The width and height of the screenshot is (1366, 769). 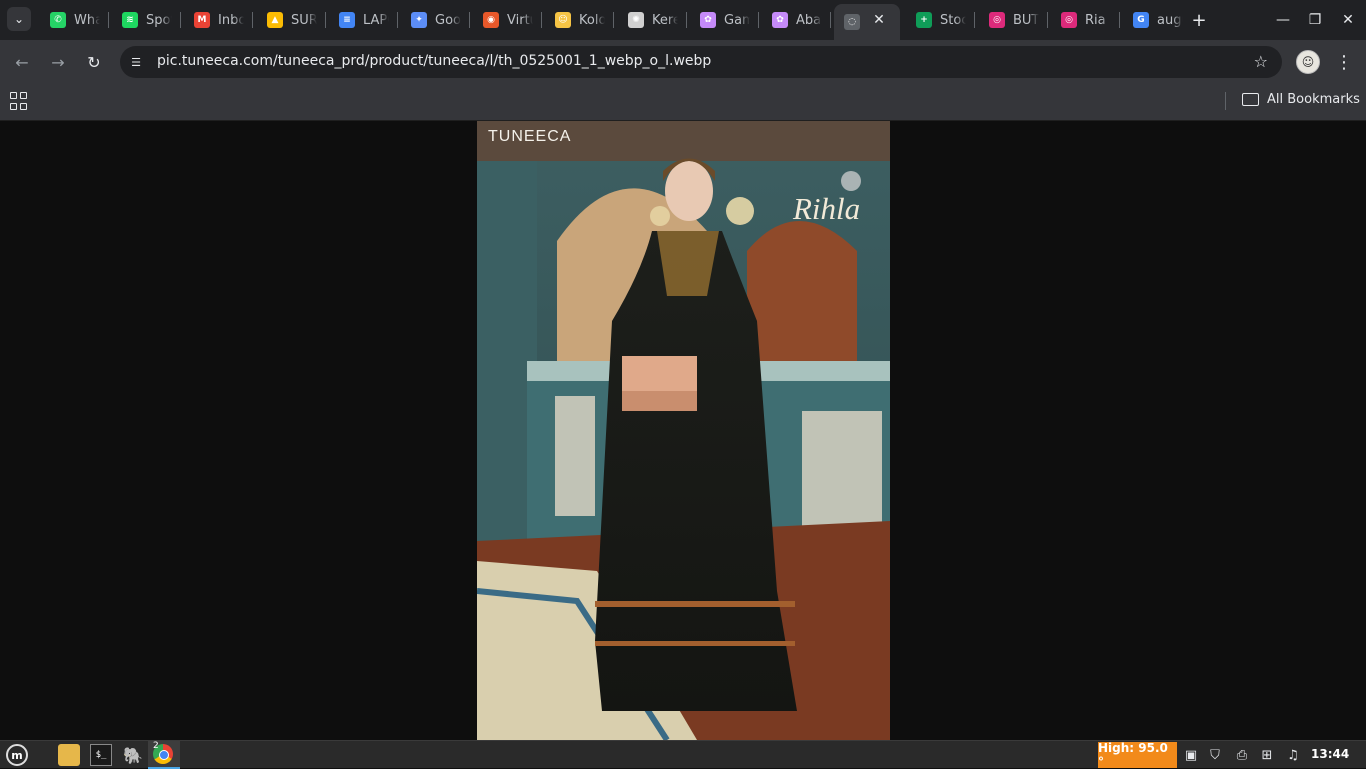 What do you see at coordinates (159, 20) in the screenshot?
I see `tab-title: Spotify` at bounding box center [159, 20].